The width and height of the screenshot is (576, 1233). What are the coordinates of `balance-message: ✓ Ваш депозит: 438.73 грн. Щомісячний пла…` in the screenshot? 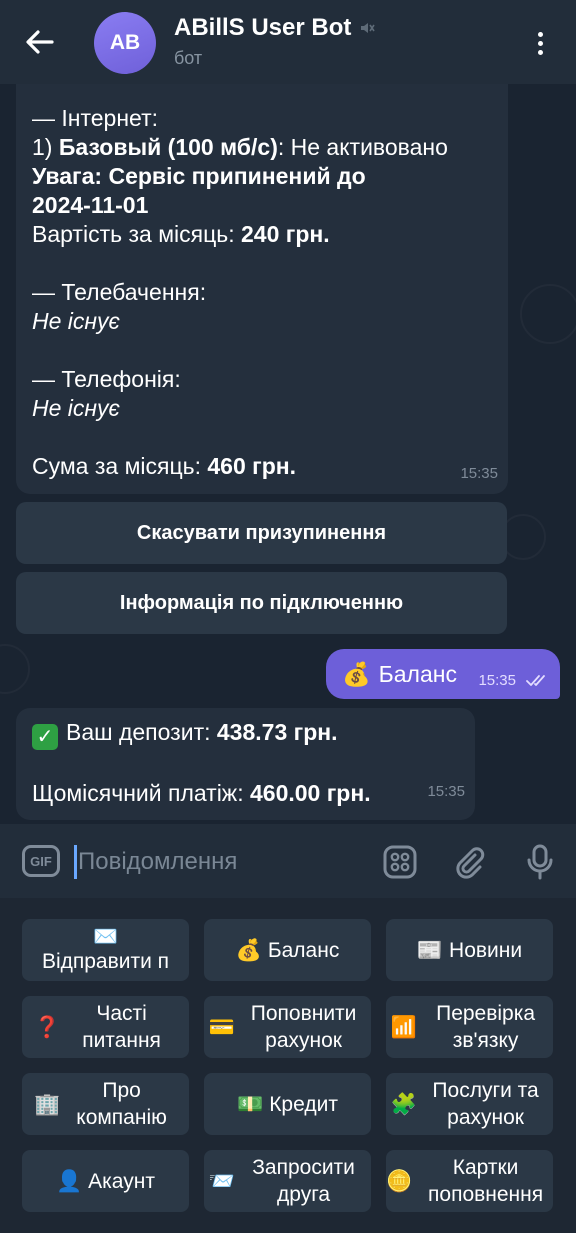 It's located at (245, 764).